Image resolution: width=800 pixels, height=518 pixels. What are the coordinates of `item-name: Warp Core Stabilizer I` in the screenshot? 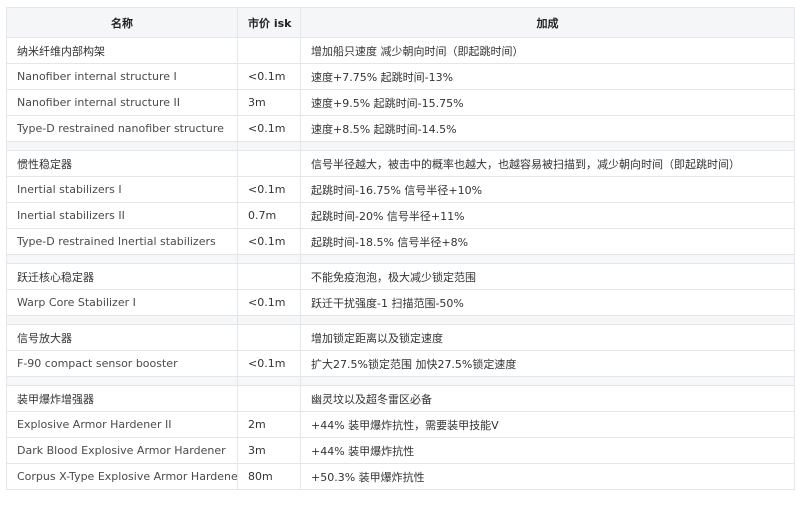 It's located at (122, 302).